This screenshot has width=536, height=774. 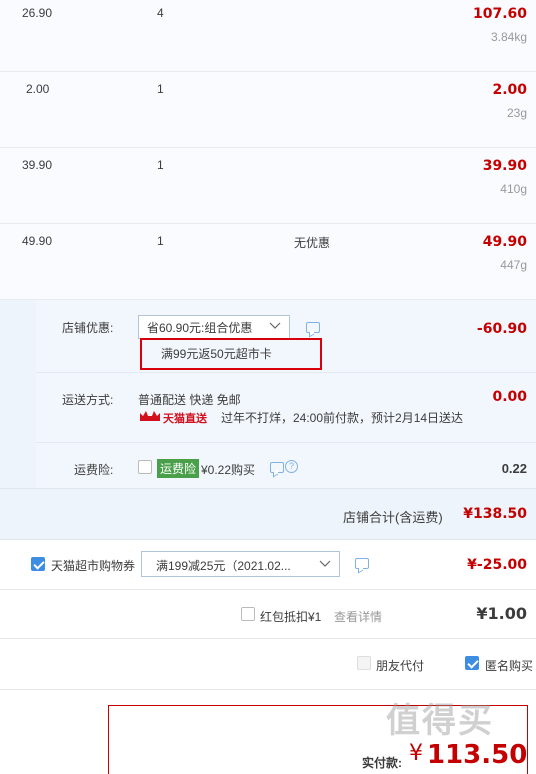 What do you see at coordinates (93, 566) in the screenshot?
I see `coupon-label: 天猫超市购物券` at bounding box center [93, 566].